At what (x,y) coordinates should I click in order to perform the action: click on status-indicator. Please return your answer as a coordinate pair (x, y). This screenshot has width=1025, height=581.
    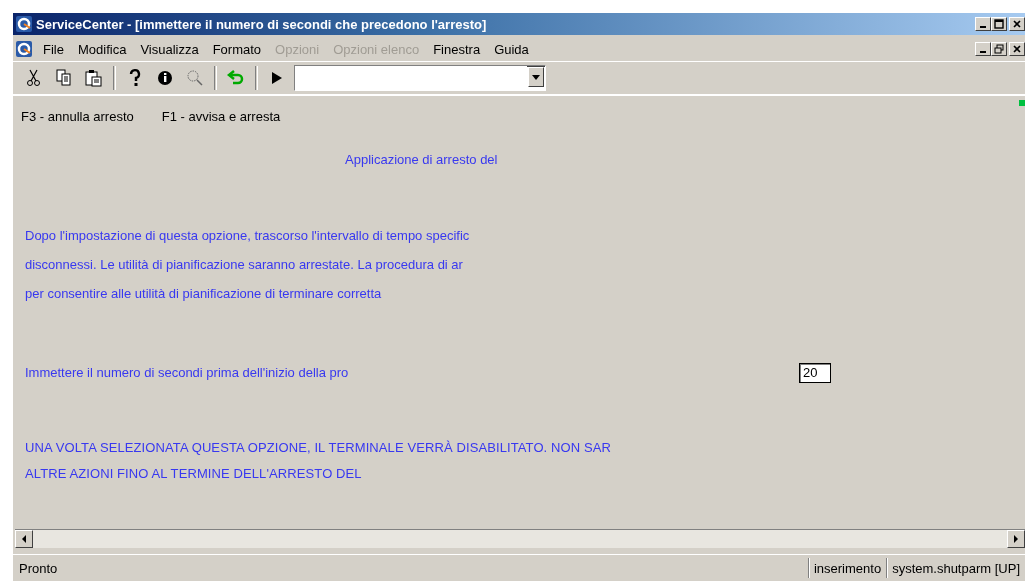
    Looking at the image, I should click on (1022, 103).